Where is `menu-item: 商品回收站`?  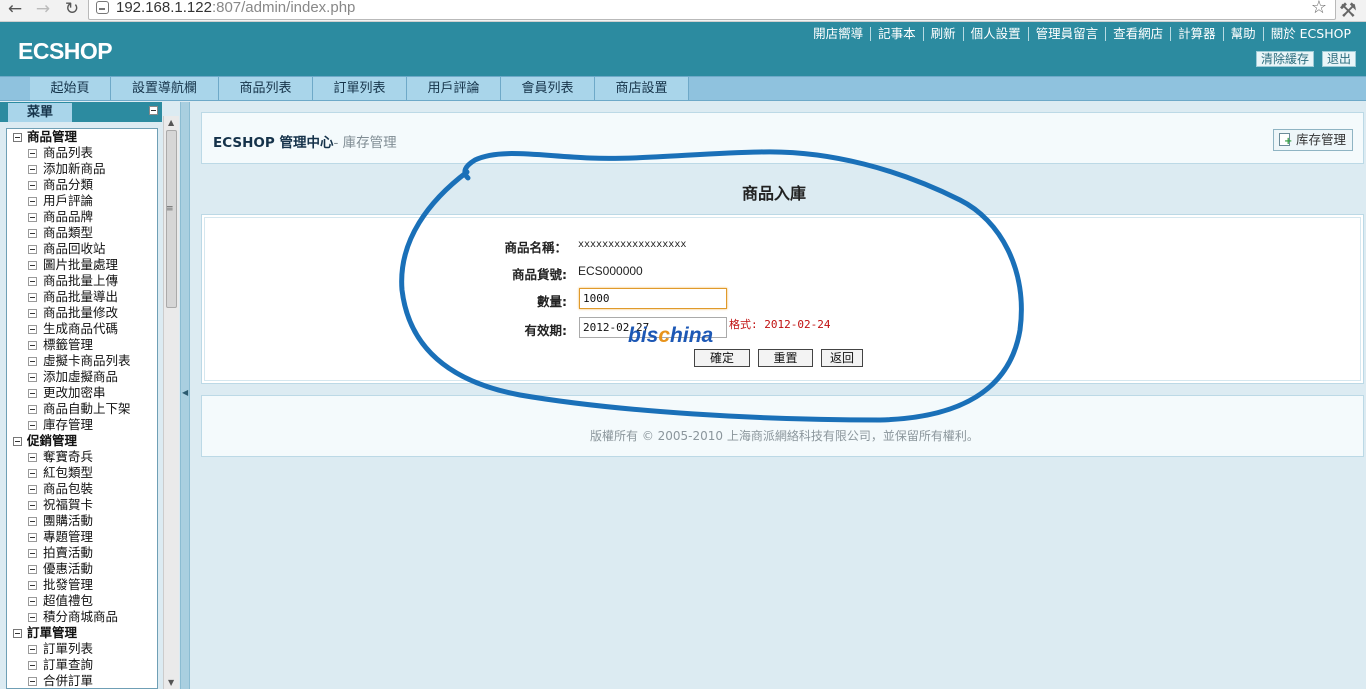
menu-item: 商品回收站 is located at coordinates (82, 249).